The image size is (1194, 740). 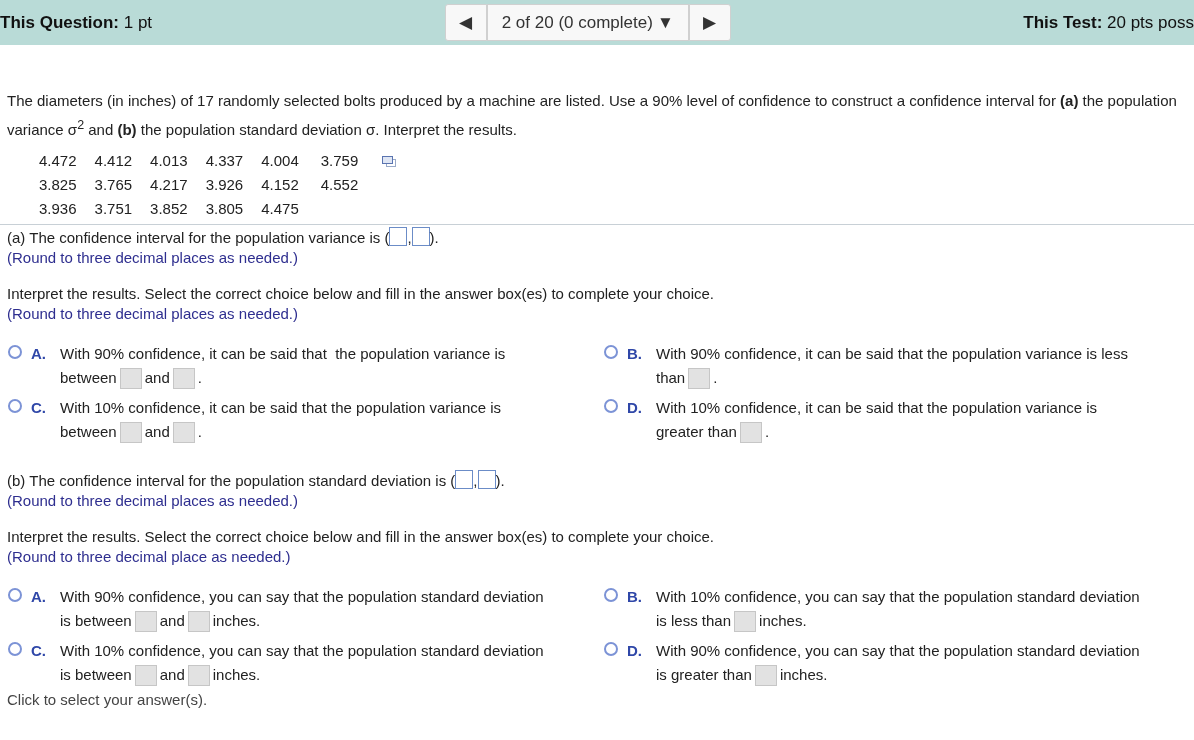 What do you see at coordinates (108, 700) in the screenshot?
I see `footer-hint: Click to select your answer(s).` at bounding box center [108, 700].